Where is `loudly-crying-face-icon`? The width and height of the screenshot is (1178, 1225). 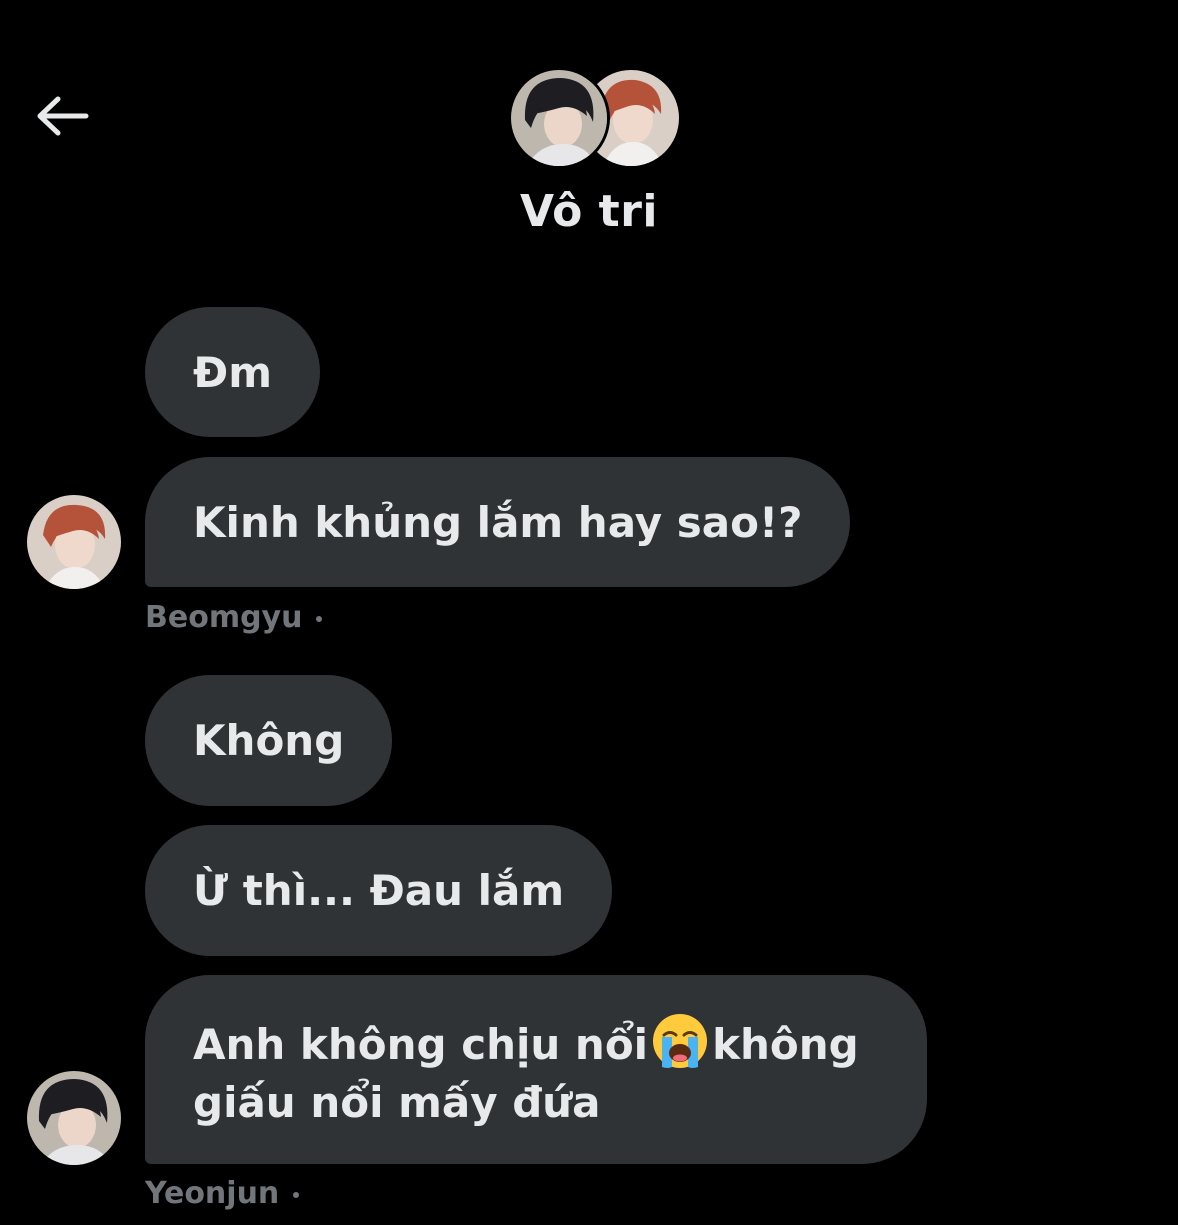
loudly-crying-face-icon is located at coordinates (680, 1041).